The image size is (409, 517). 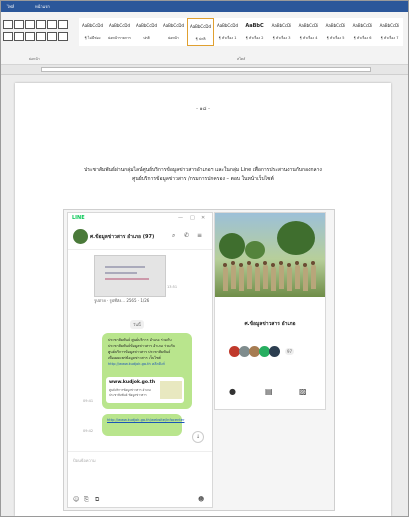 I want to click on phone-icon: ✆, so click(x=186, y=235).